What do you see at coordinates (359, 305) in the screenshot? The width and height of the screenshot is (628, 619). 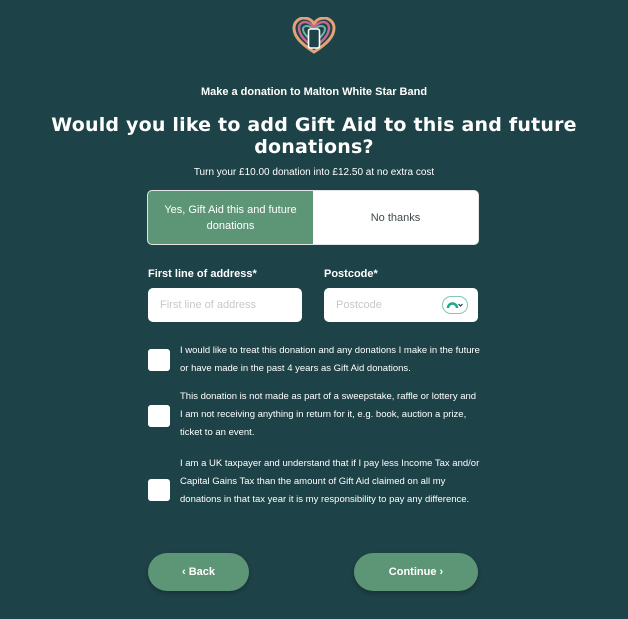 I see `postcode-placeholder: Postcode` at bounding box center [359, 305].